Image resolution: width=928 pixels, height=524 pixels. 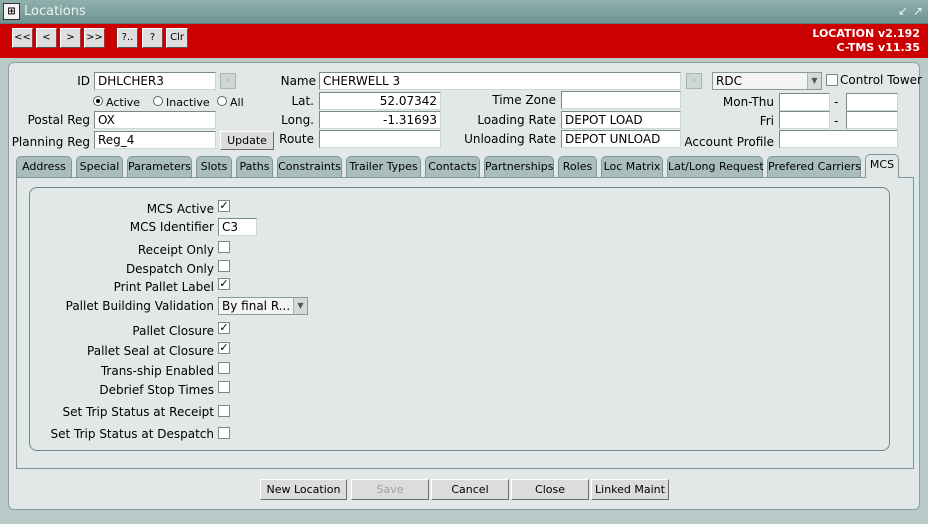 I want to click on control-tower-checkbox, so click(x=832, y=80).